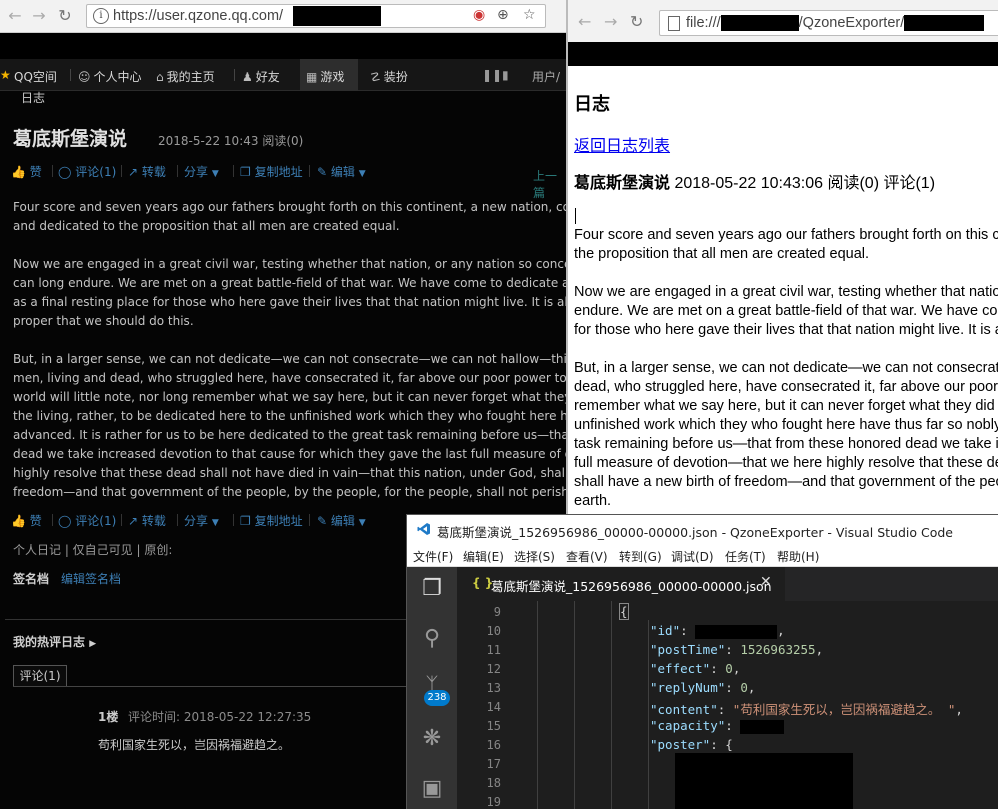 The image size is (998, 809). What do you see at coordinates (220, 717) in the screenshot?
I see `comment-time: 评论时间: 2018-05-22 12:27:35` at bounding box center [220, 717].